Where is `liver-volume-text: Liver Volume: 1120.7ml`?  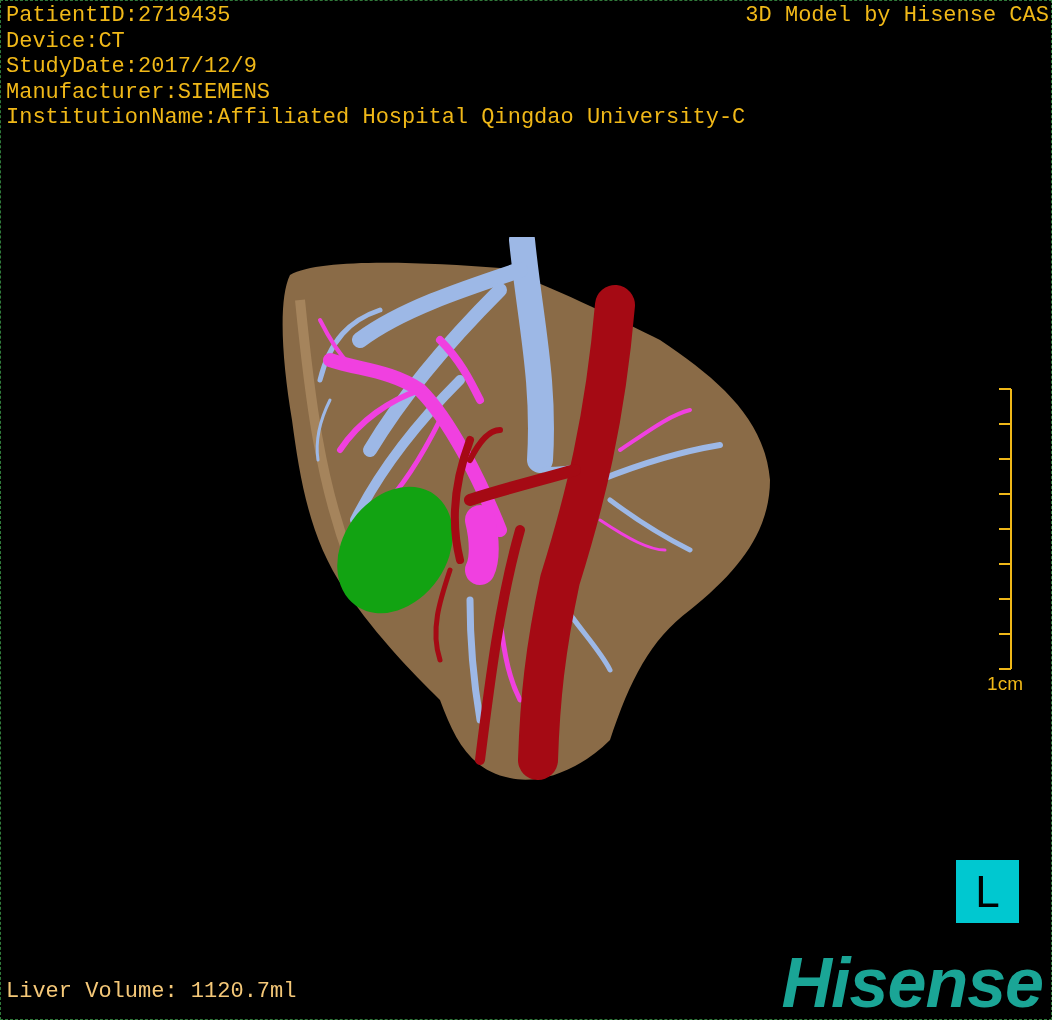 liver-volume-text: Liver Volume: 1120.7ml is located at coordinates (151, 992).